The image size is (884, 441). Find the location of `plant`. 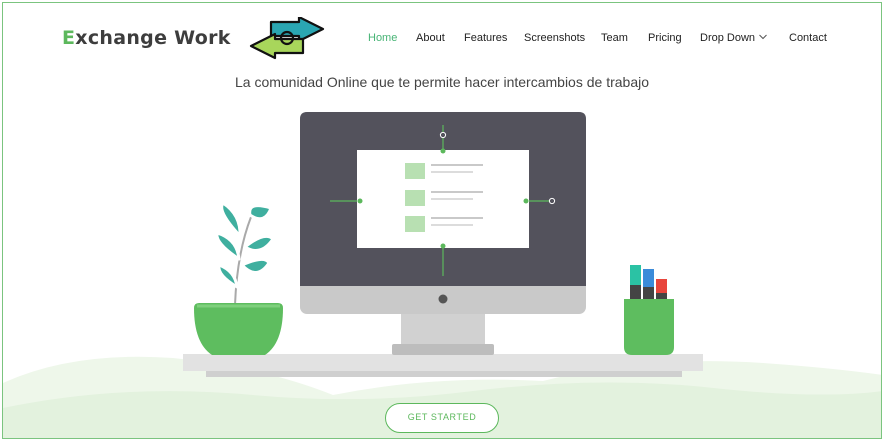

plant is located at coordinates (238, 278).